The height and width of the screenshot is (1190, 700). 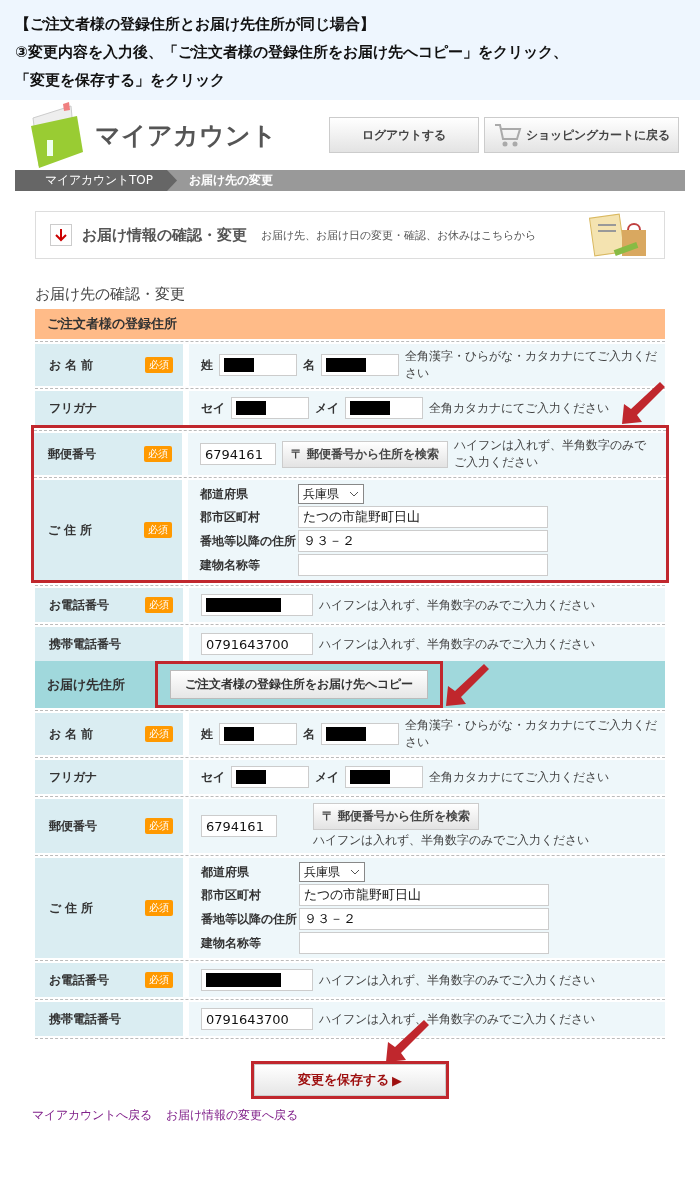 What do you see at coordinates (186, 135) in the screenshot?
I see `logo-title: マイアカウント` at bounding box center [186, 135].